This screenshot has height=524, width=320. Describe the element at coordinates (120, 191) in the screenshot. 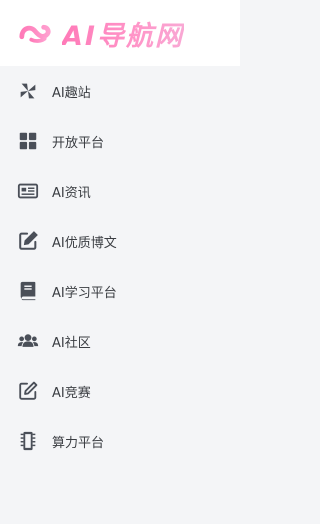

I see `sidebar-item-ai-news: AI资讯` at that location.